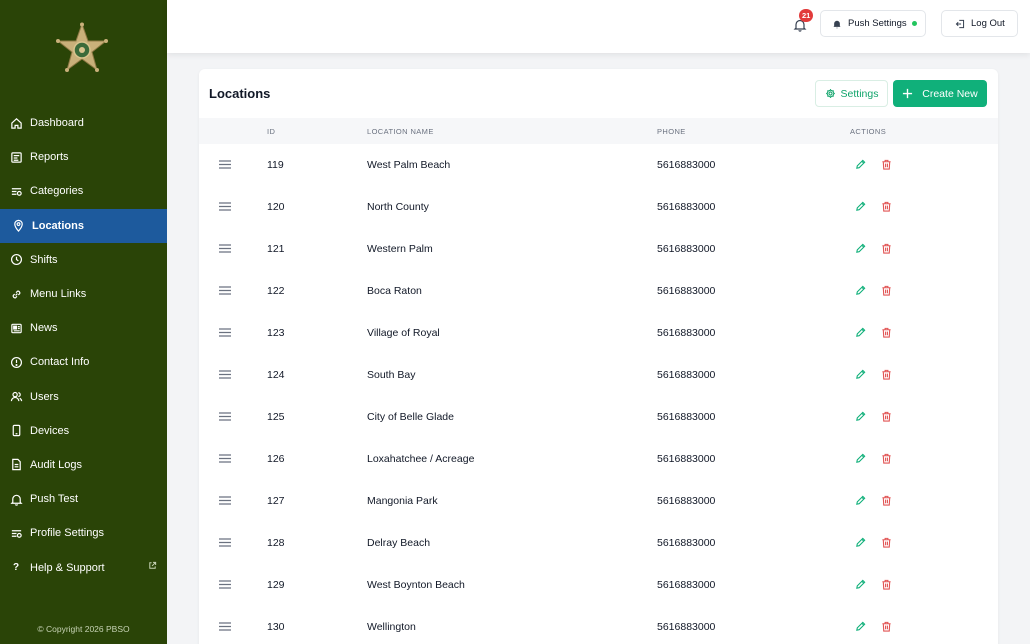 This screenshot has height=644, width=1030. What do you see at coordinates (83, 397) in the screenshot?
I see `sidebar-item-users: Users` at bounding box center [83, 397].